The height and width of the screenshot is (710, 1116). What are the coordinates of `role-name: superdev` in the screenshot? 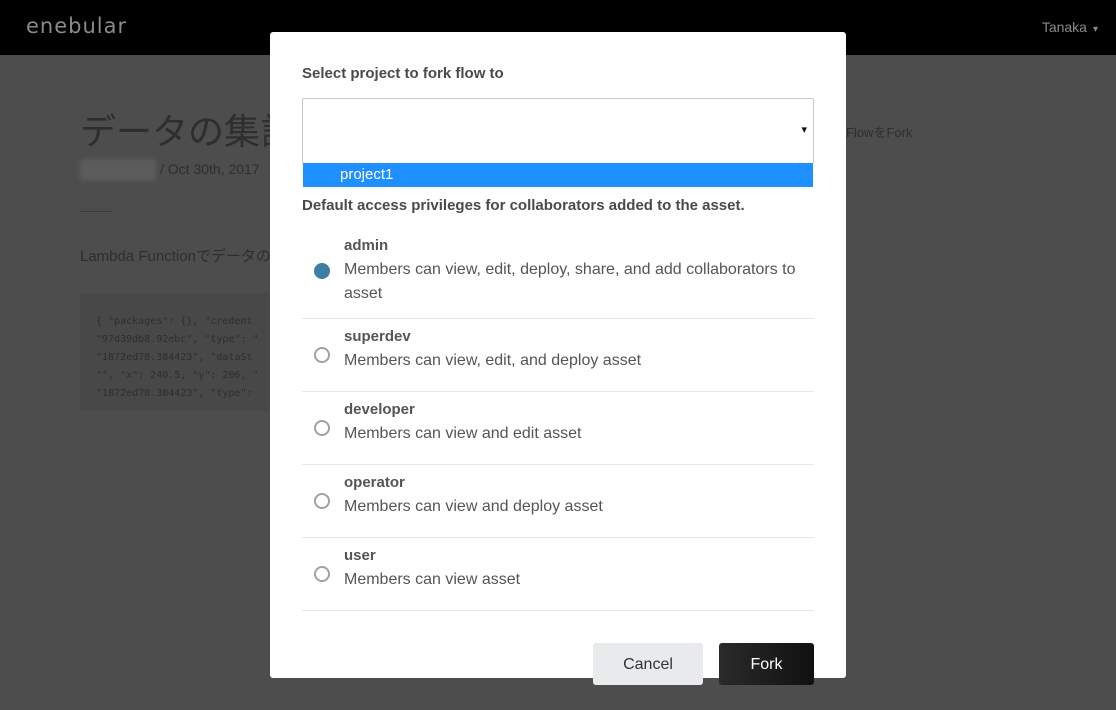 It's located at (377, 336).